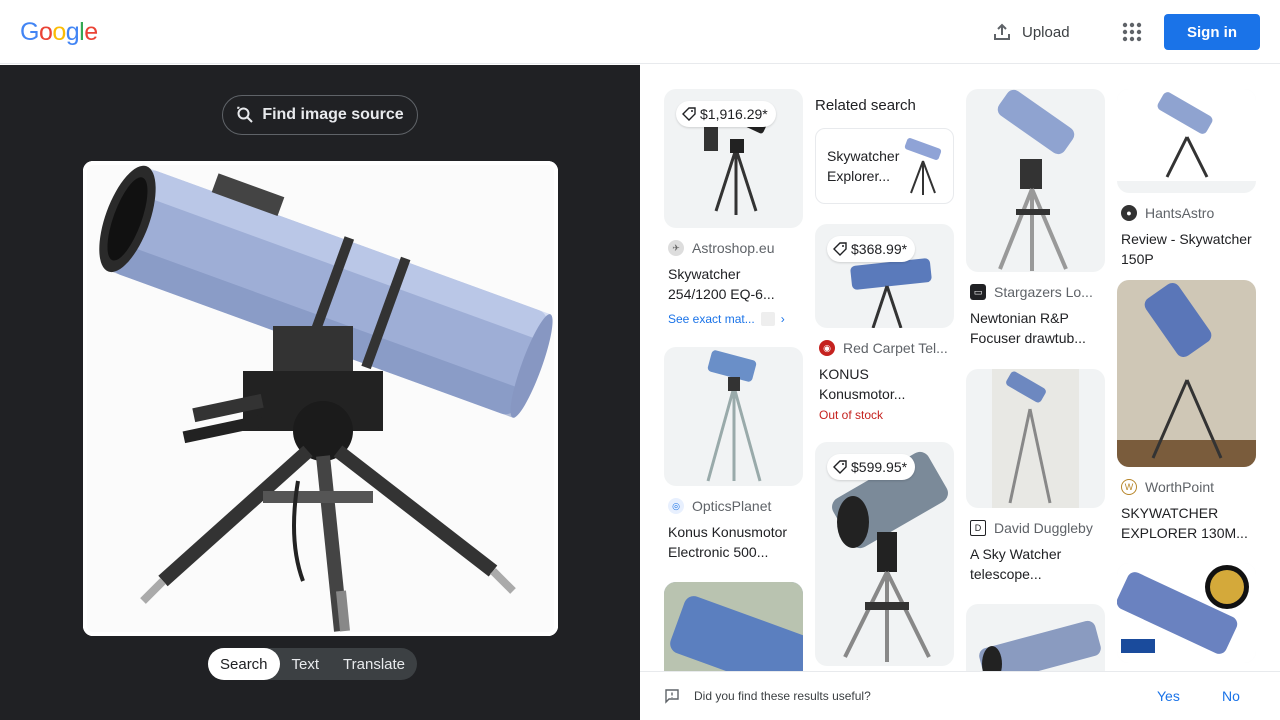 This screenshot has height=720, width=1280. What do you see at coordinates (29, 32) in the screenshot?
I see `logo-letter: G` at bounding box center [29, 32].